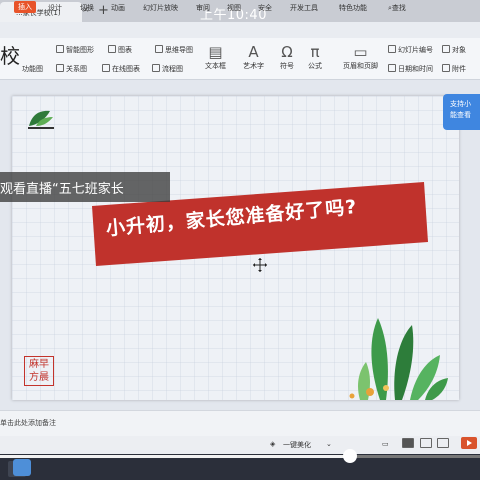 The width and height of the screenshot is (480, 480). I want to click on symbol-icon: Ω, so click(287, 52).